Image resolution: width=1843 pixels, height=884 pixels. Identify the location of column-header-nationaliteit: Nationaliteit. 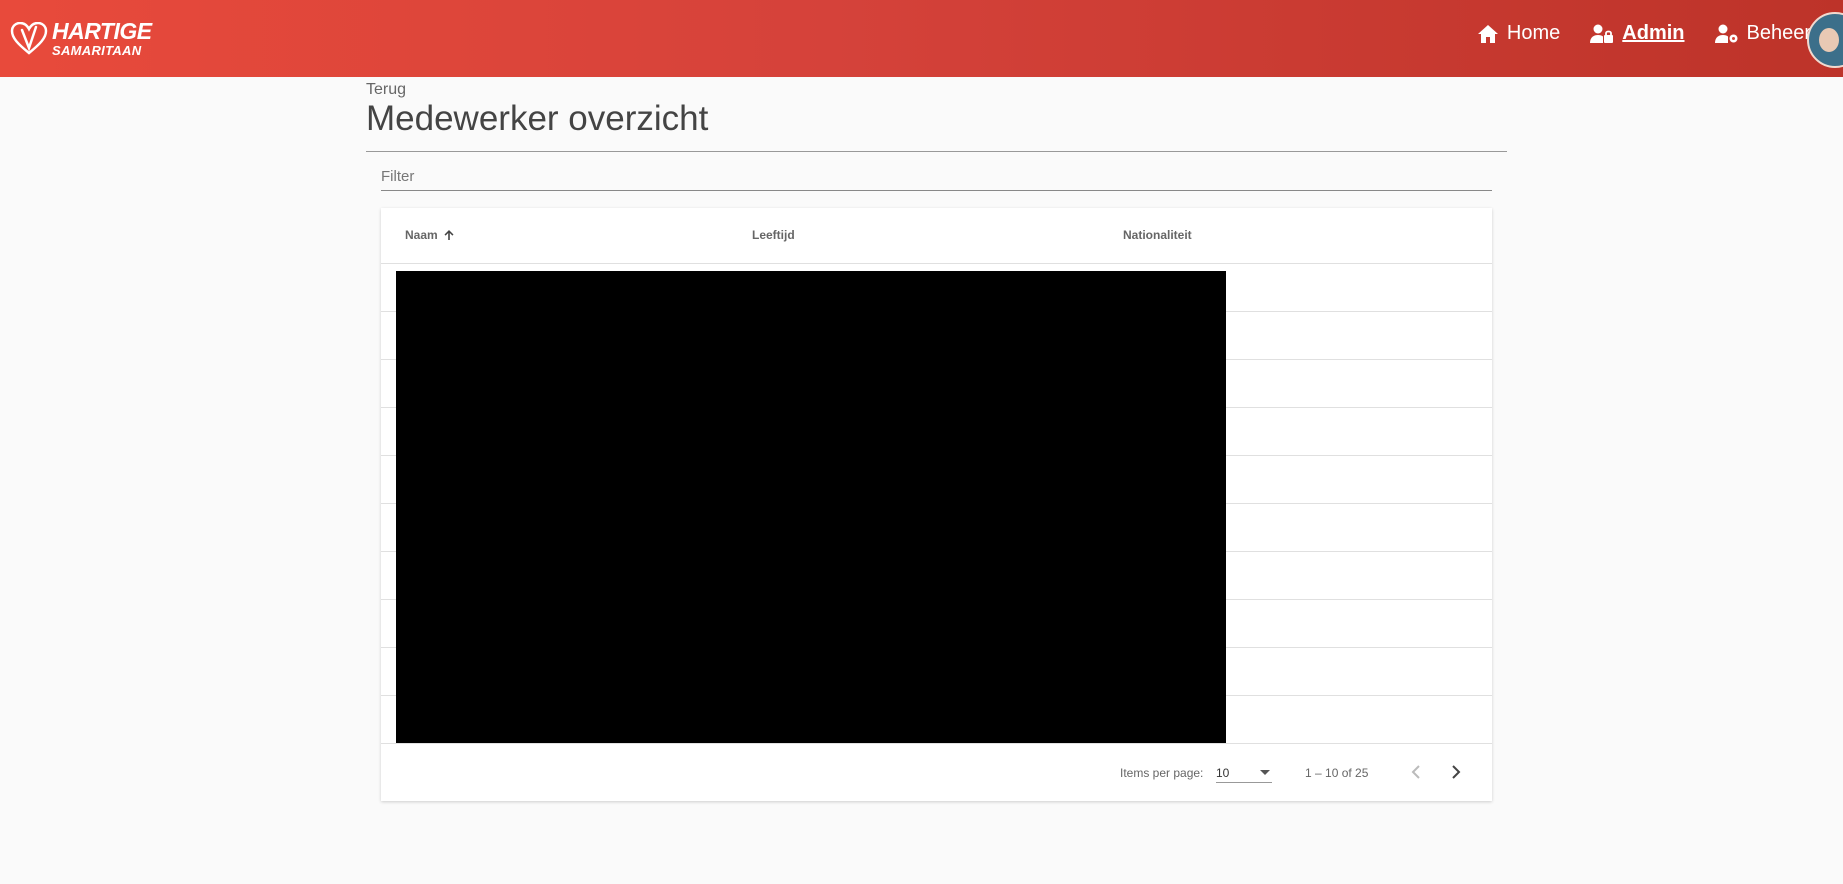
(1157, 235).